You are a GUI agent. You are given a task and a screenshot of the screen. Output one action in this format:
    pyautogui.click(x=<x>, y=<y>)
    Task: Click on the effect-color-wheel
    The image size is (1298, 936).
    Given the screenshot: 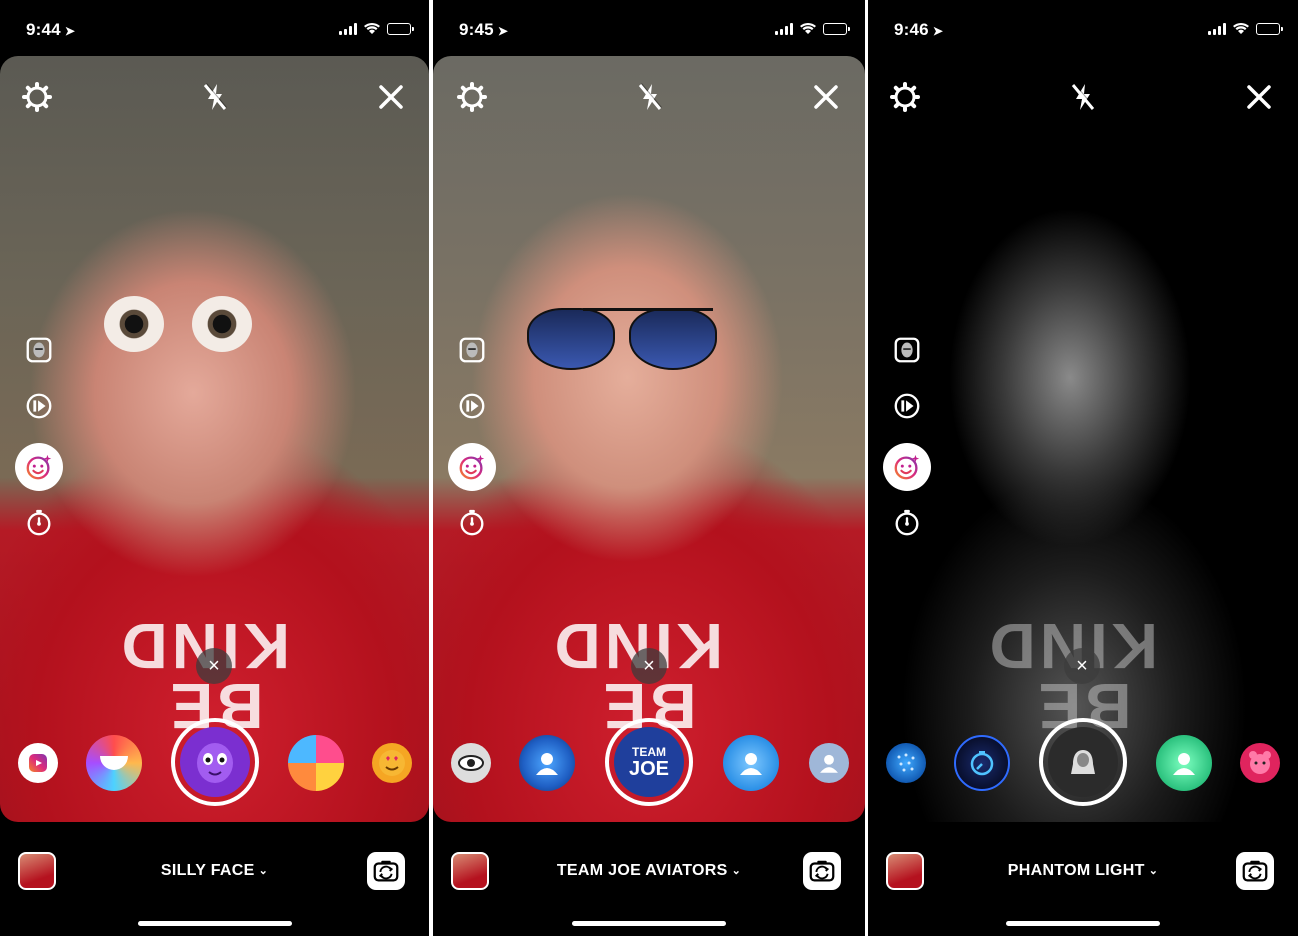 What is the action you would take?
    pyautogui.click(x=316, y=763)
    